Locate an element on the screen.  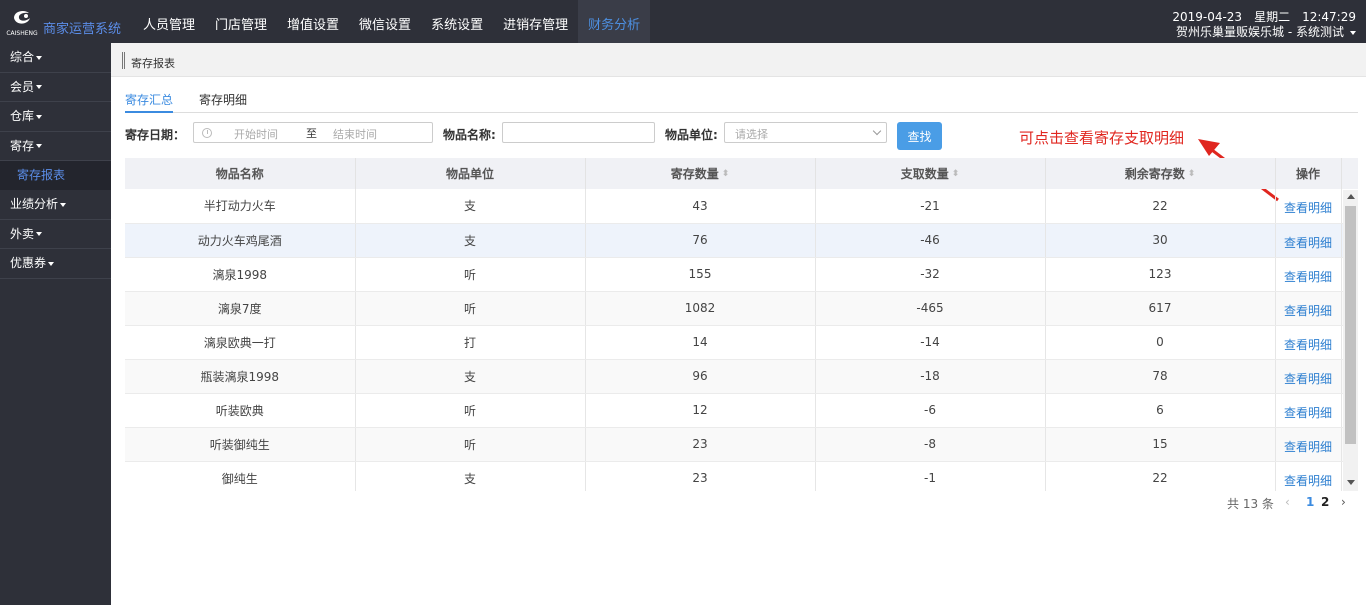
col-header-label: 物品名称 is located at coordinates (239, 174).